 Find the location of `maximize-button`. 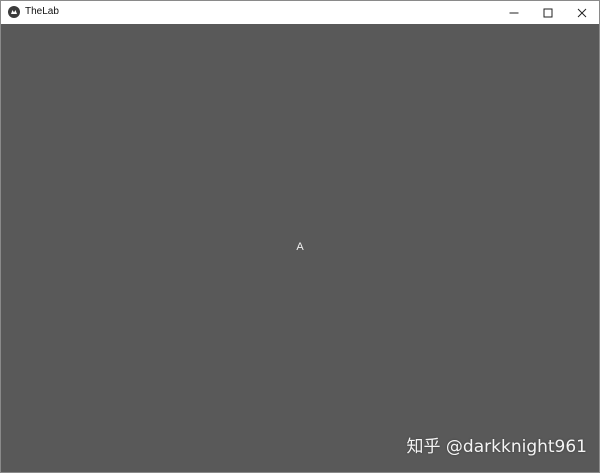

maximize-button is located at coordinates (548, 12).